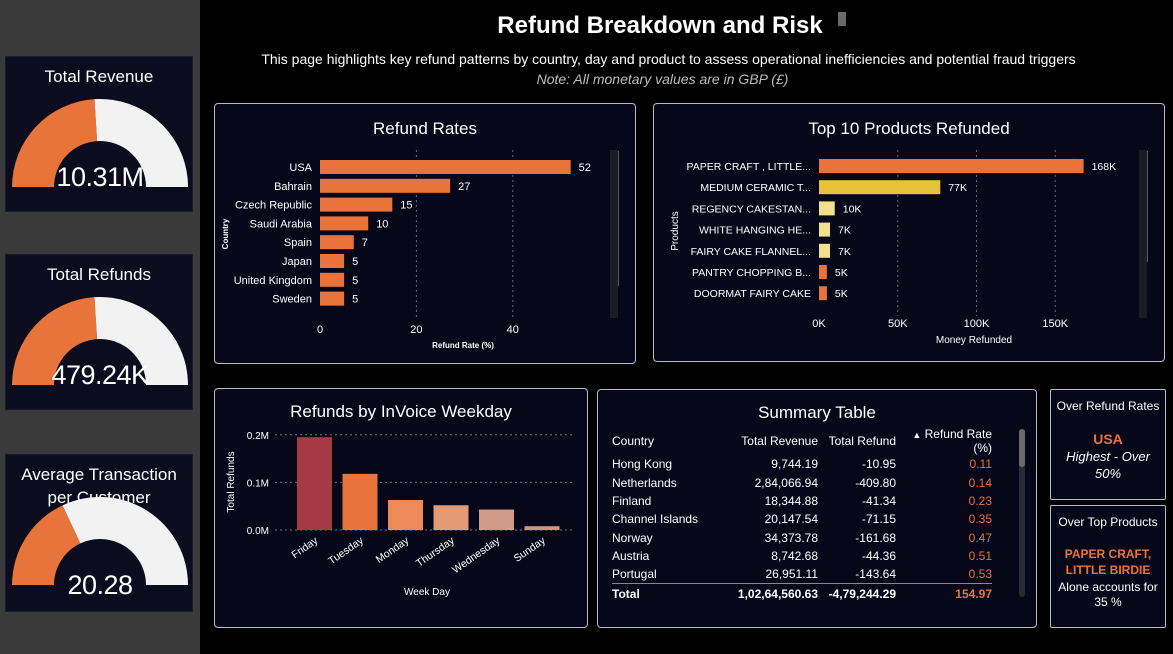 The height and width of the screenshot is (654, 1173). I want to click on table-row: Norway 34,373.78 -161.68 0.47, so click(802, 538).